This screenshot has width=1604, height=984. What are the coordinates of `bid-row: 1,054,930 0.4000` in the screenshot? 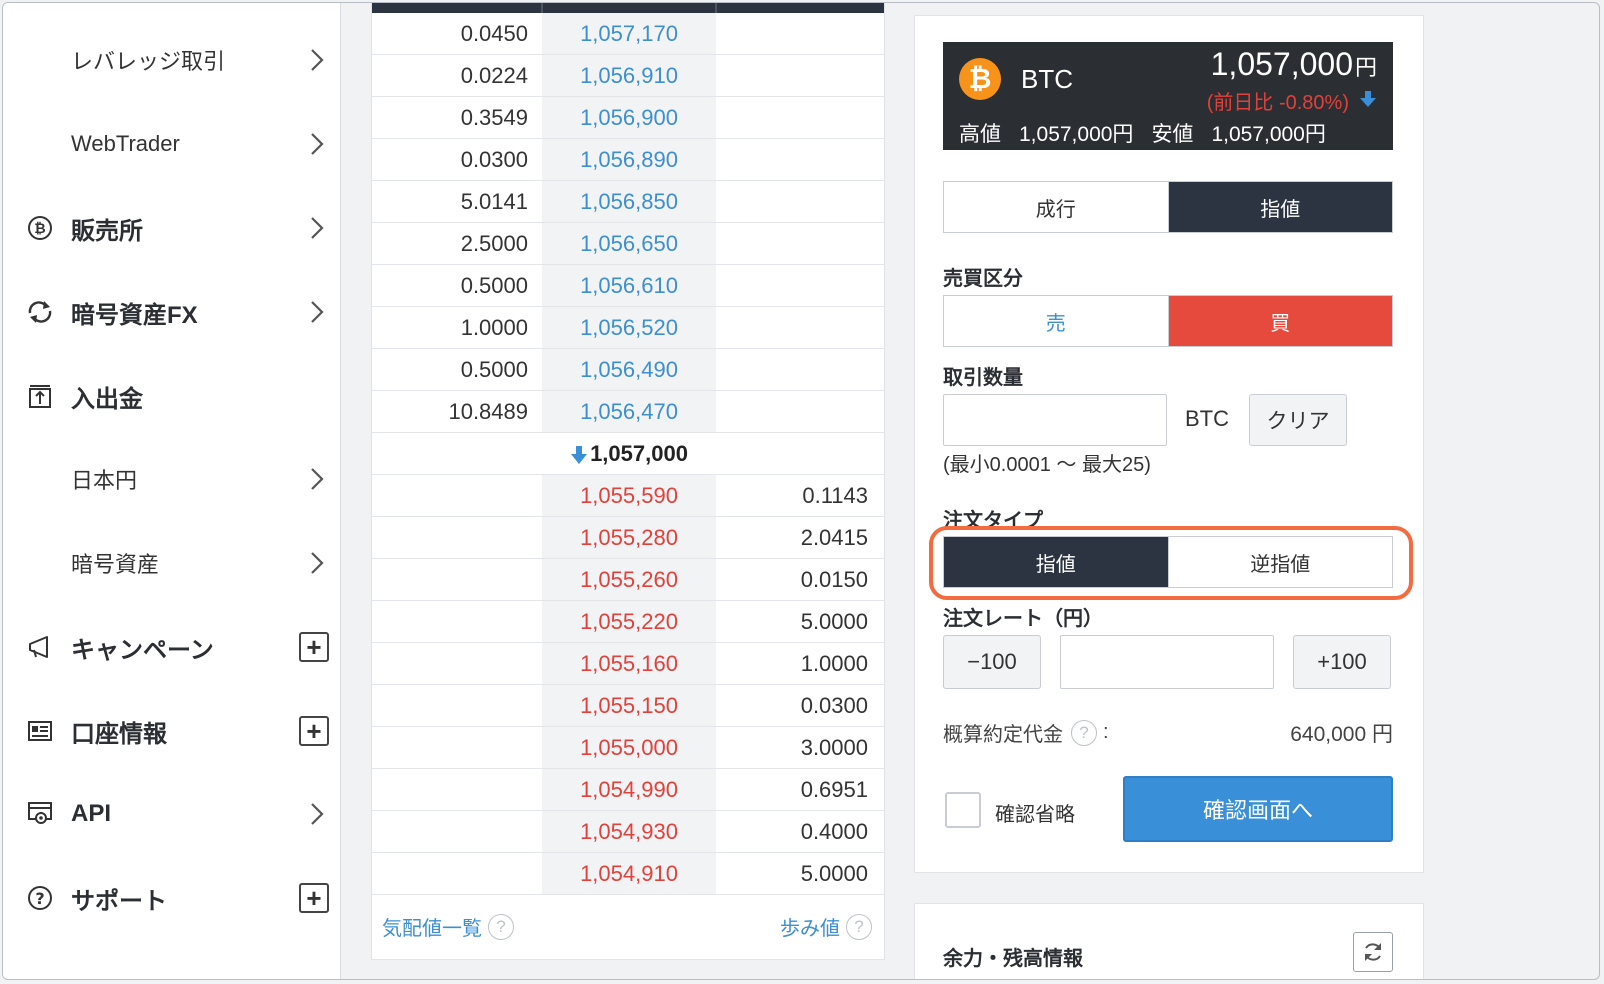 It's located at (628, 832).